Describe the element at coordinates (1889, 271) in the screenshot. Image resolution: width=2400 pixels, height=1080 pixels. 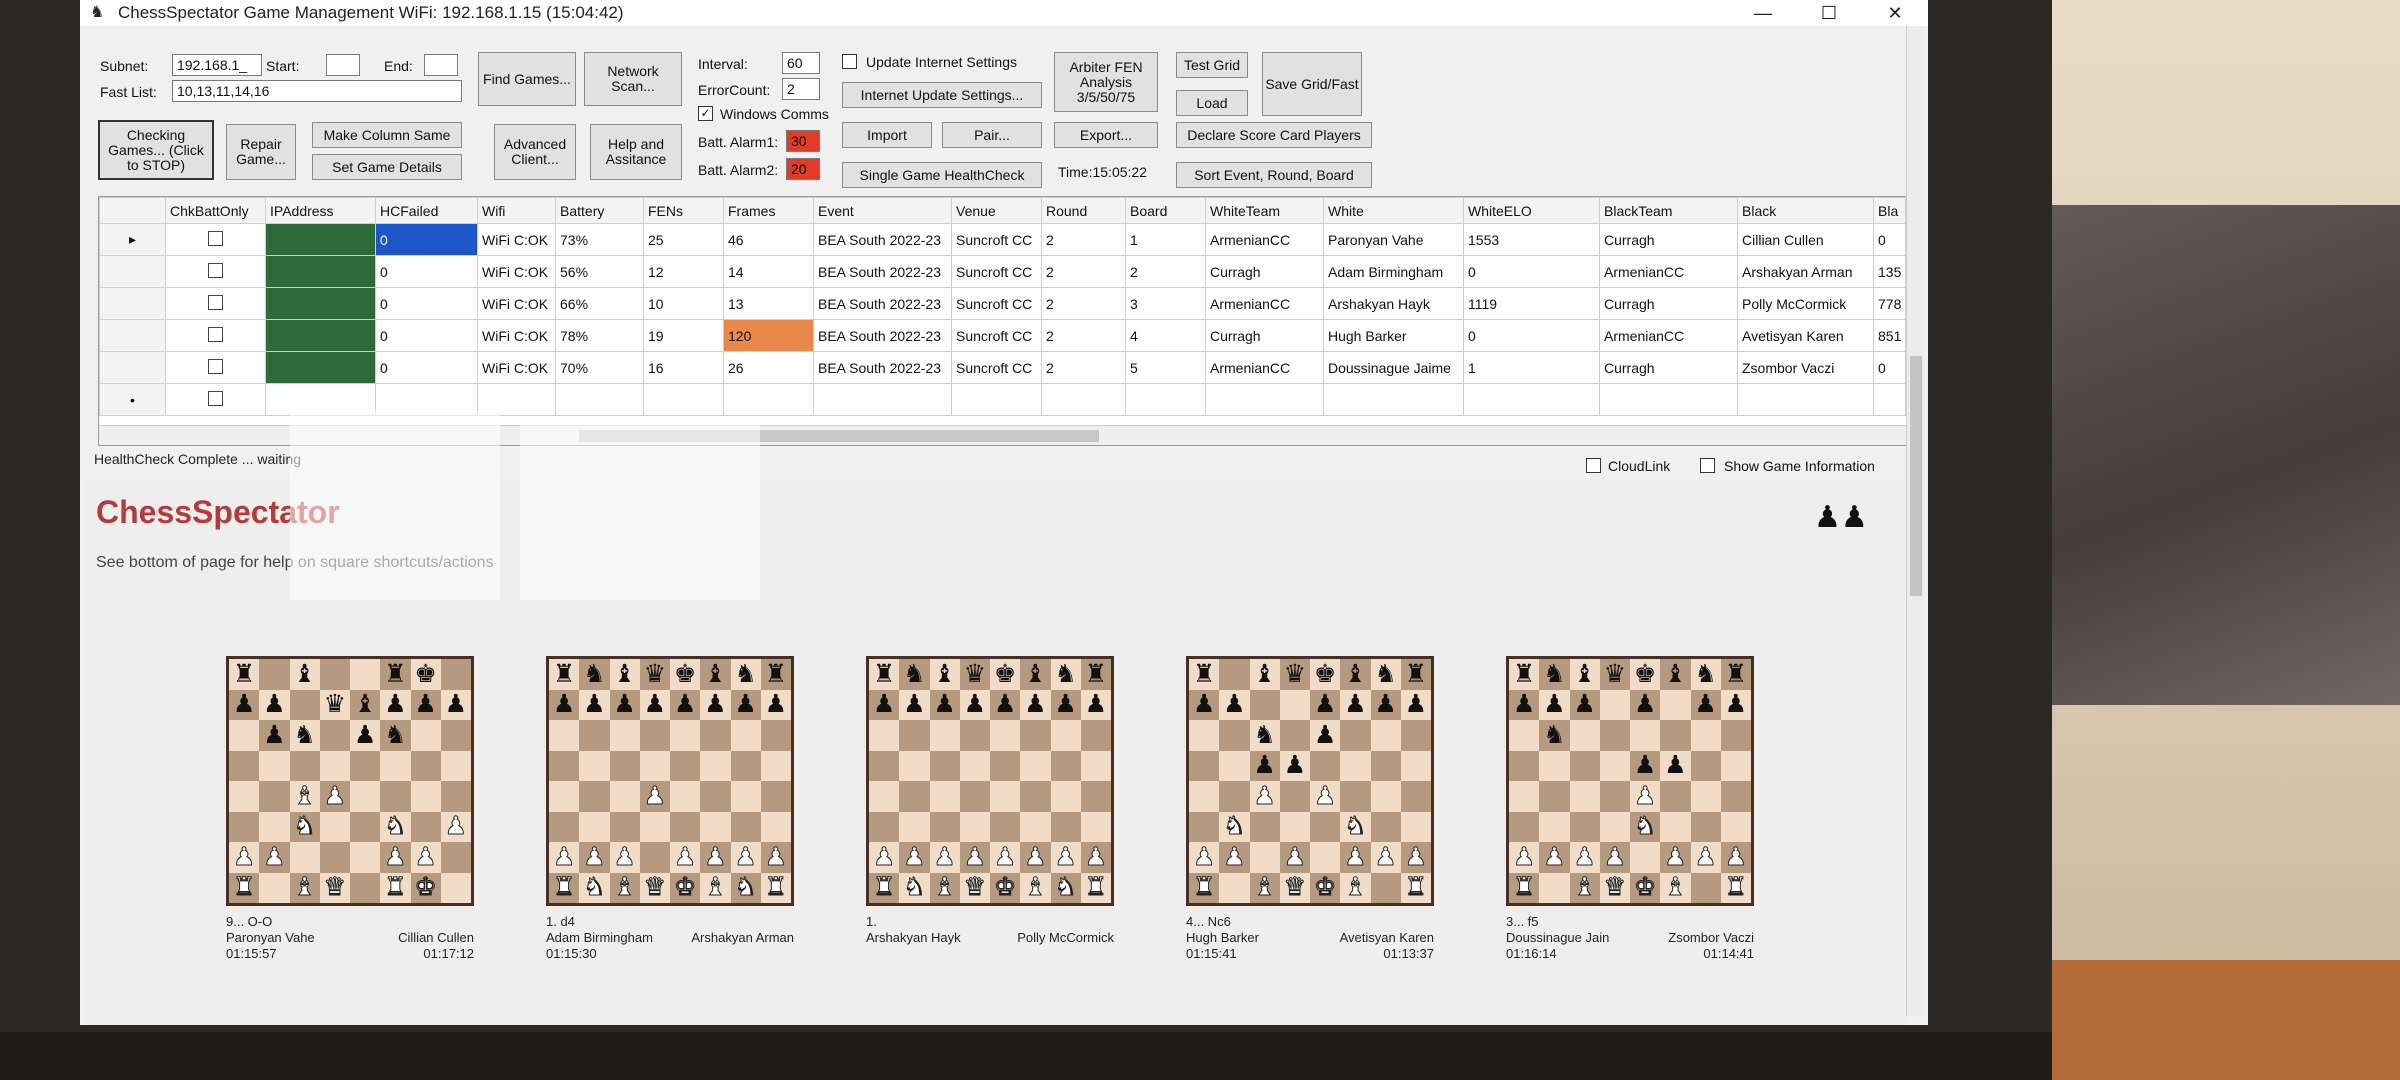
I see `belo-cell: 135` at that location.